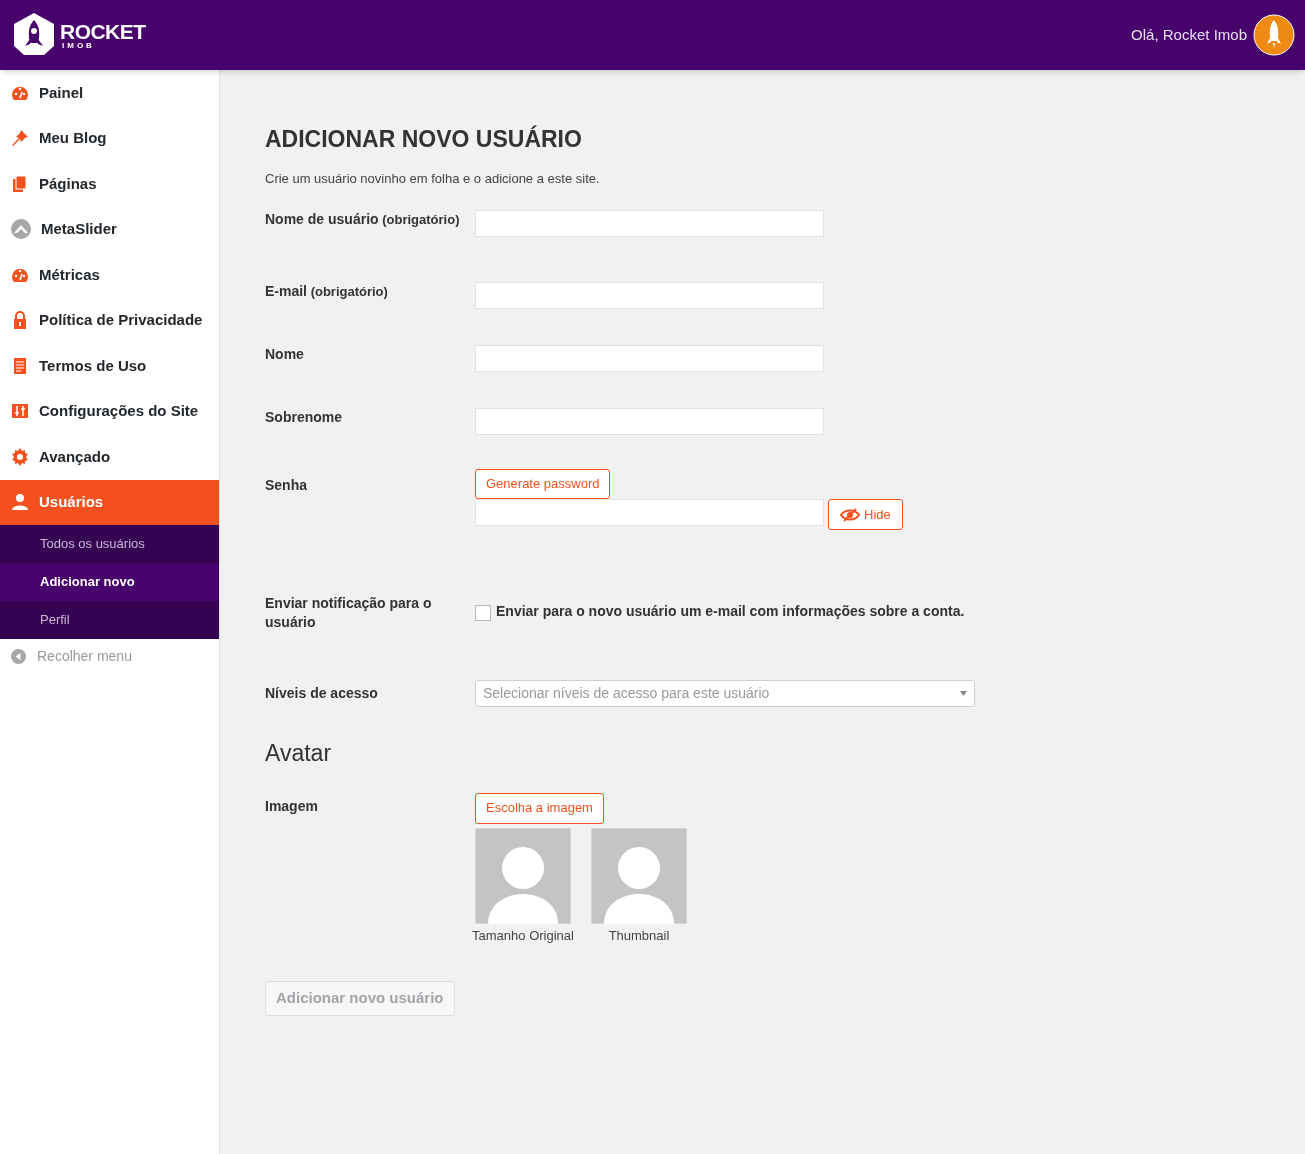 The width and height of the screenshot is (1305, 1154). Describe the element at coordinates (109, 184) in the screenshot. I see `sidebar-item: Páginas` at that location.